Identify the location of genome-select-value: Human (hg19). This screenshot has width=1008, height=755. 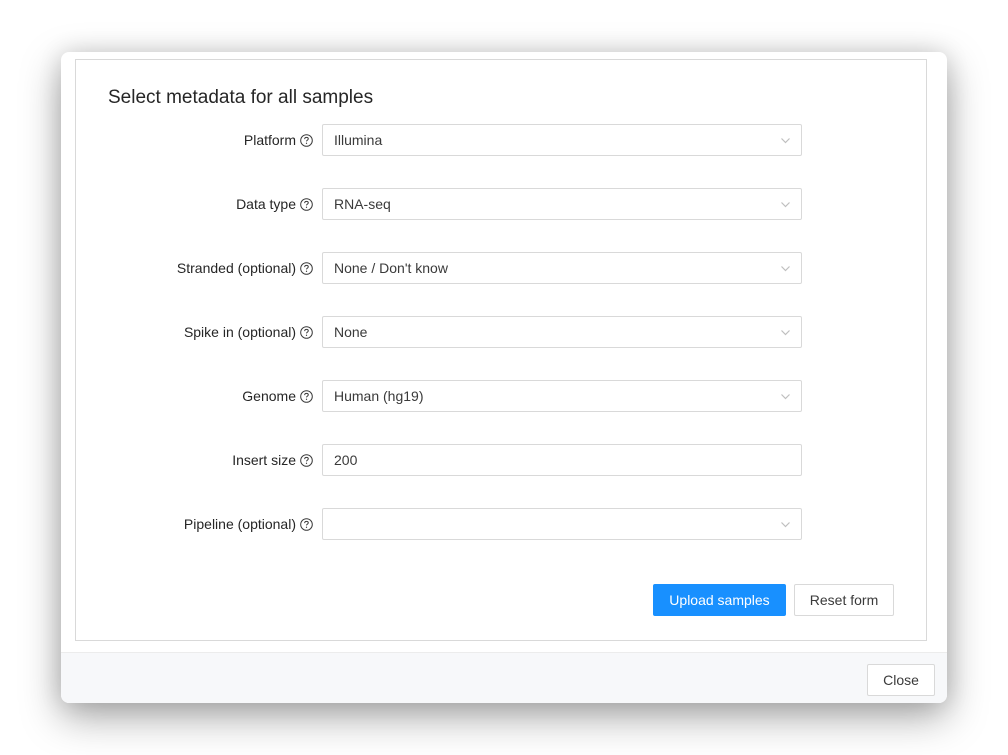
(379, 396).